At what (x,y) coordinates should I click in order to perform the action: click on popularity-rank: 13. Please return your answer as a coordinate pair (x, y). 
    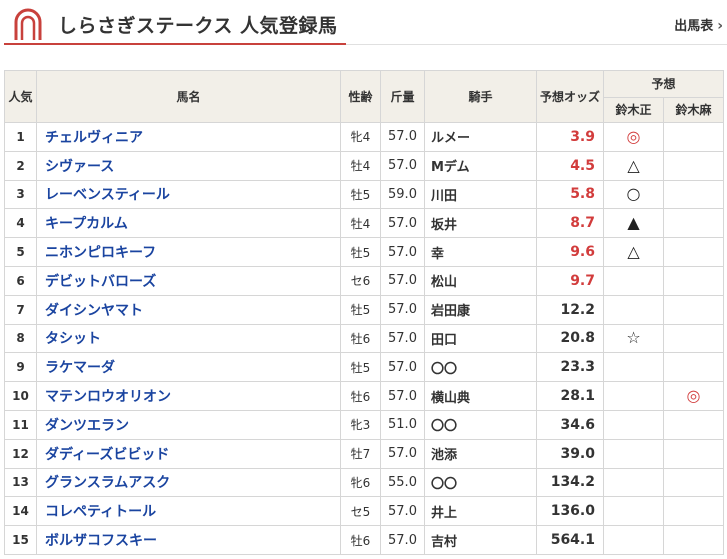
    Looking at the image, I should click on (20, 482).